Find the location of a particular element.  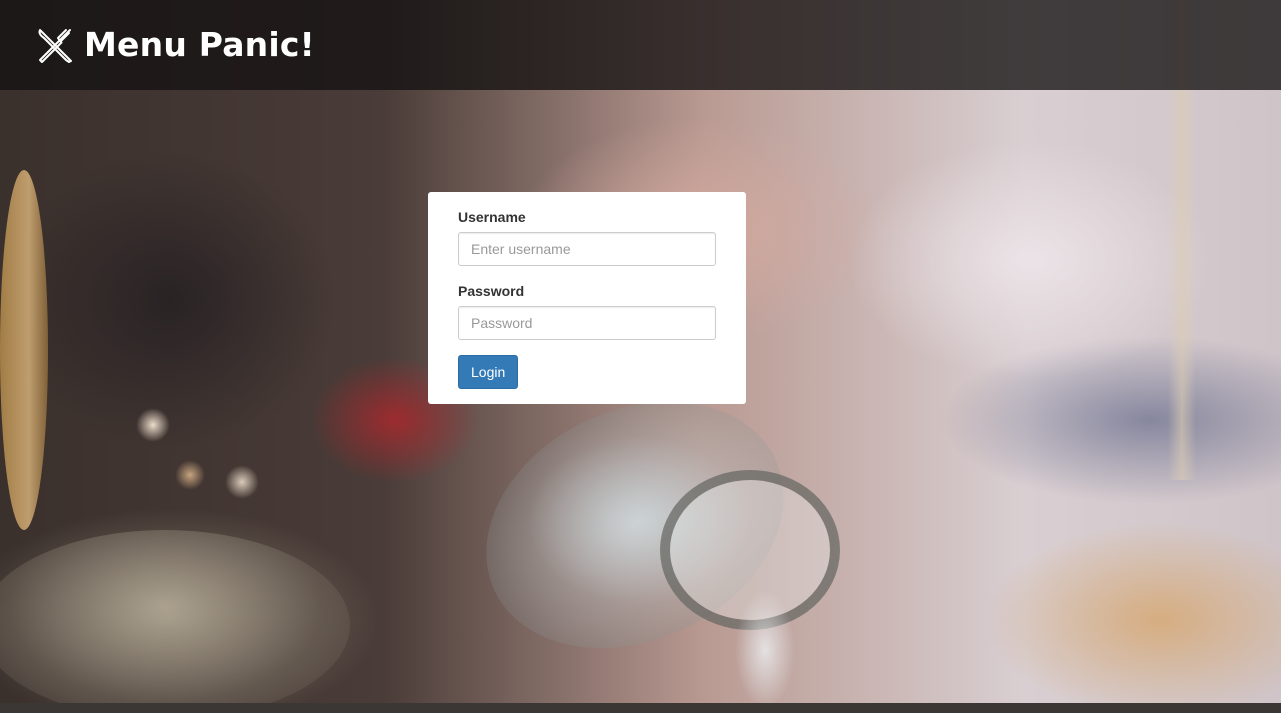

app-logo: Menu Panic! is located at coordinates (175, 45).